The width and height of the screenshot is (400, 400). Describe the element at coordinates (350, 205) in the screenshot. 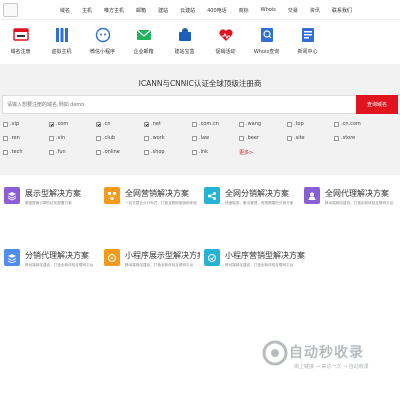

I see `solution-card: 全网代理解决方案 移动端网站建设，打造全新体验互联网平台` at that location.